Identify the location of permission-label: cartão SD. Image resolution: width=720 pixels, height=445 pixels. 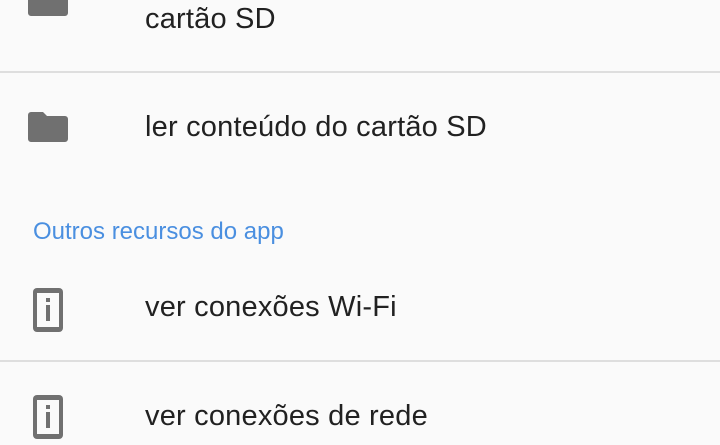
(210, 19).